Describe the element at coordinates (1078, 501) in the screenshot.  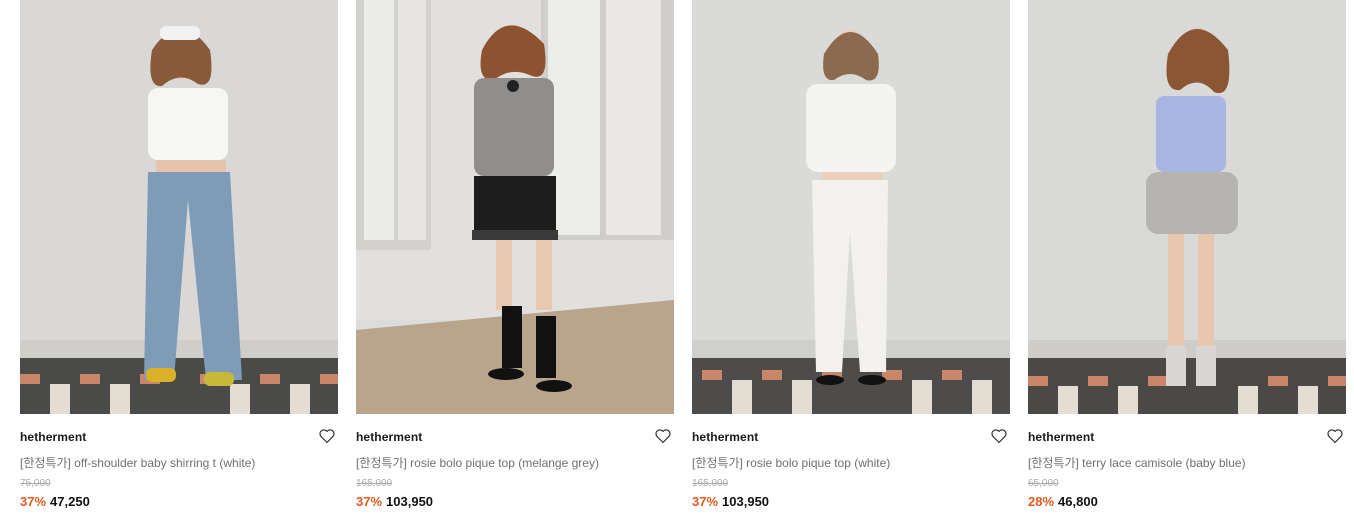
I see `sale-price: 46,800` at that location.